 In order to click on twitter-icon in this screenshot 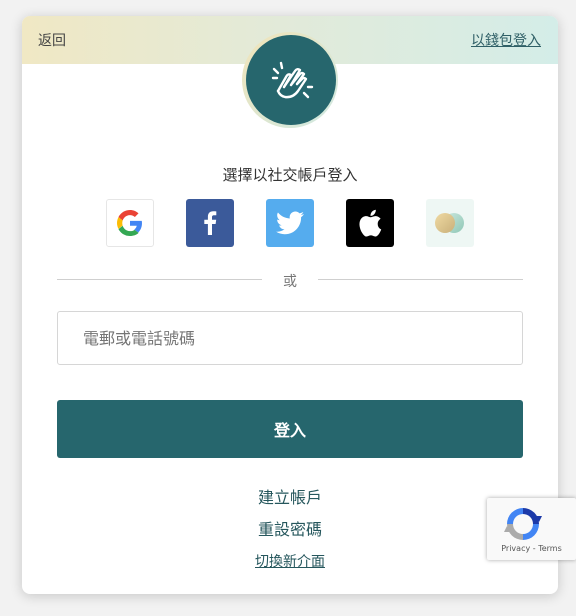, I will do `click(290, 223)`.